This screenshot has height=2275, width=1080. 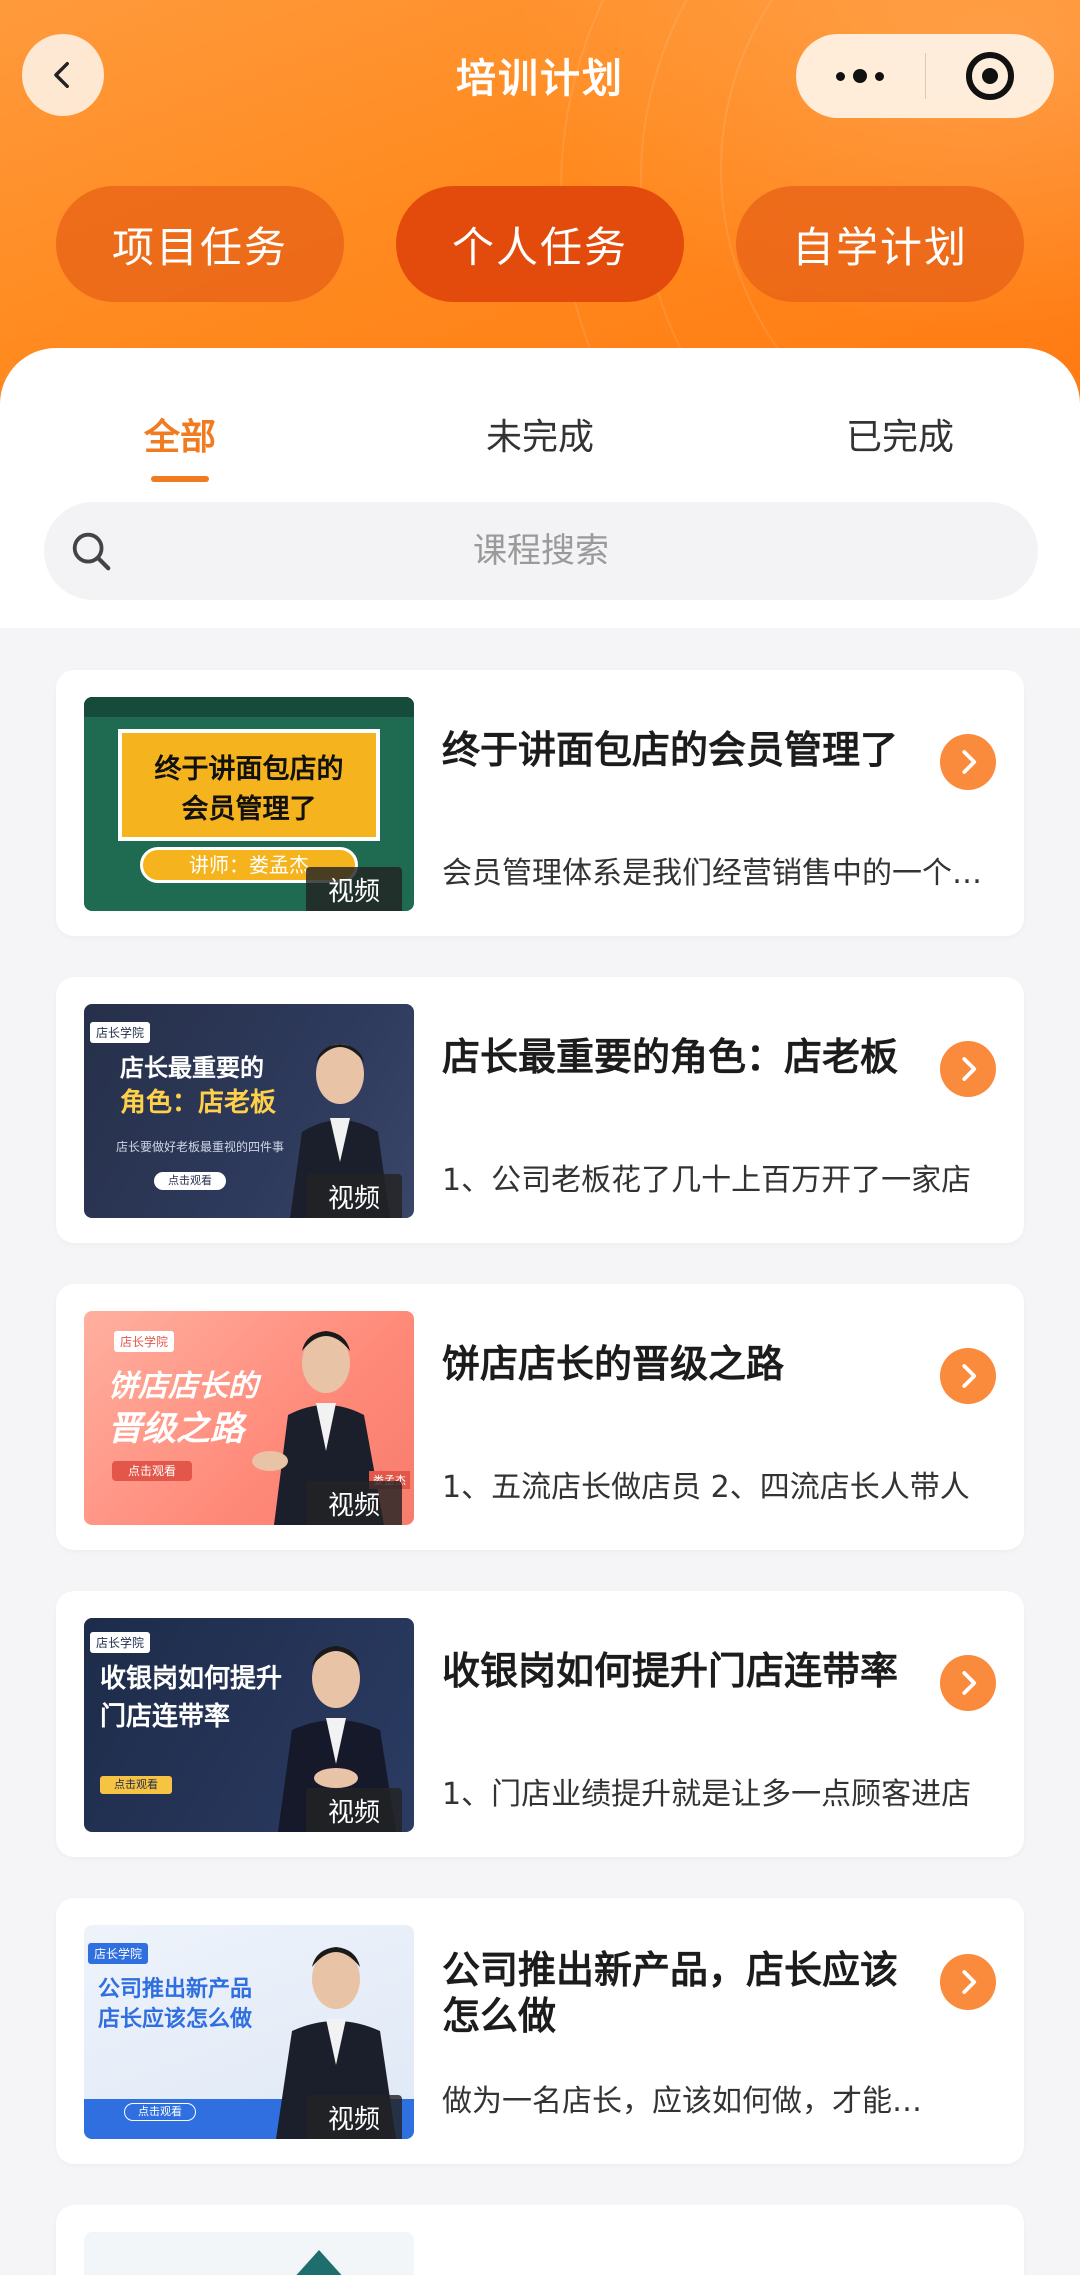 What do you see at coordinates (176, 1429) in the screenshot?
I see `thumb-title-line: 晋级之路` at bounding box center [176, 1429].